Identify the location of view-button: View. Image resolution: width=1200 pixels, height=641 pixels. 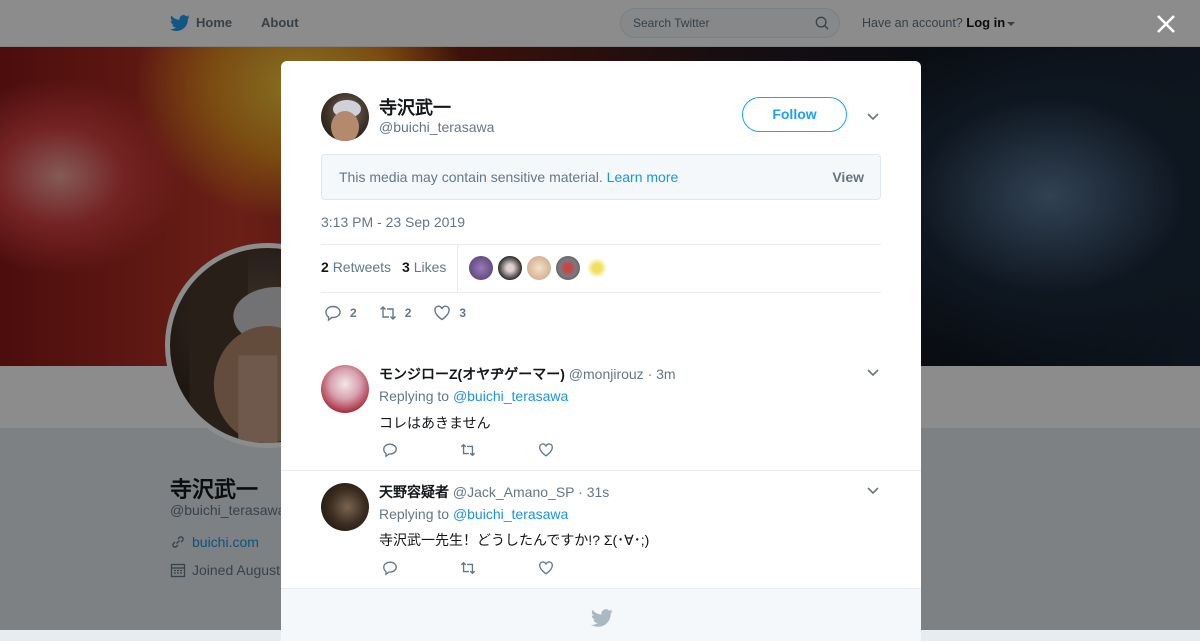
(848, 177).